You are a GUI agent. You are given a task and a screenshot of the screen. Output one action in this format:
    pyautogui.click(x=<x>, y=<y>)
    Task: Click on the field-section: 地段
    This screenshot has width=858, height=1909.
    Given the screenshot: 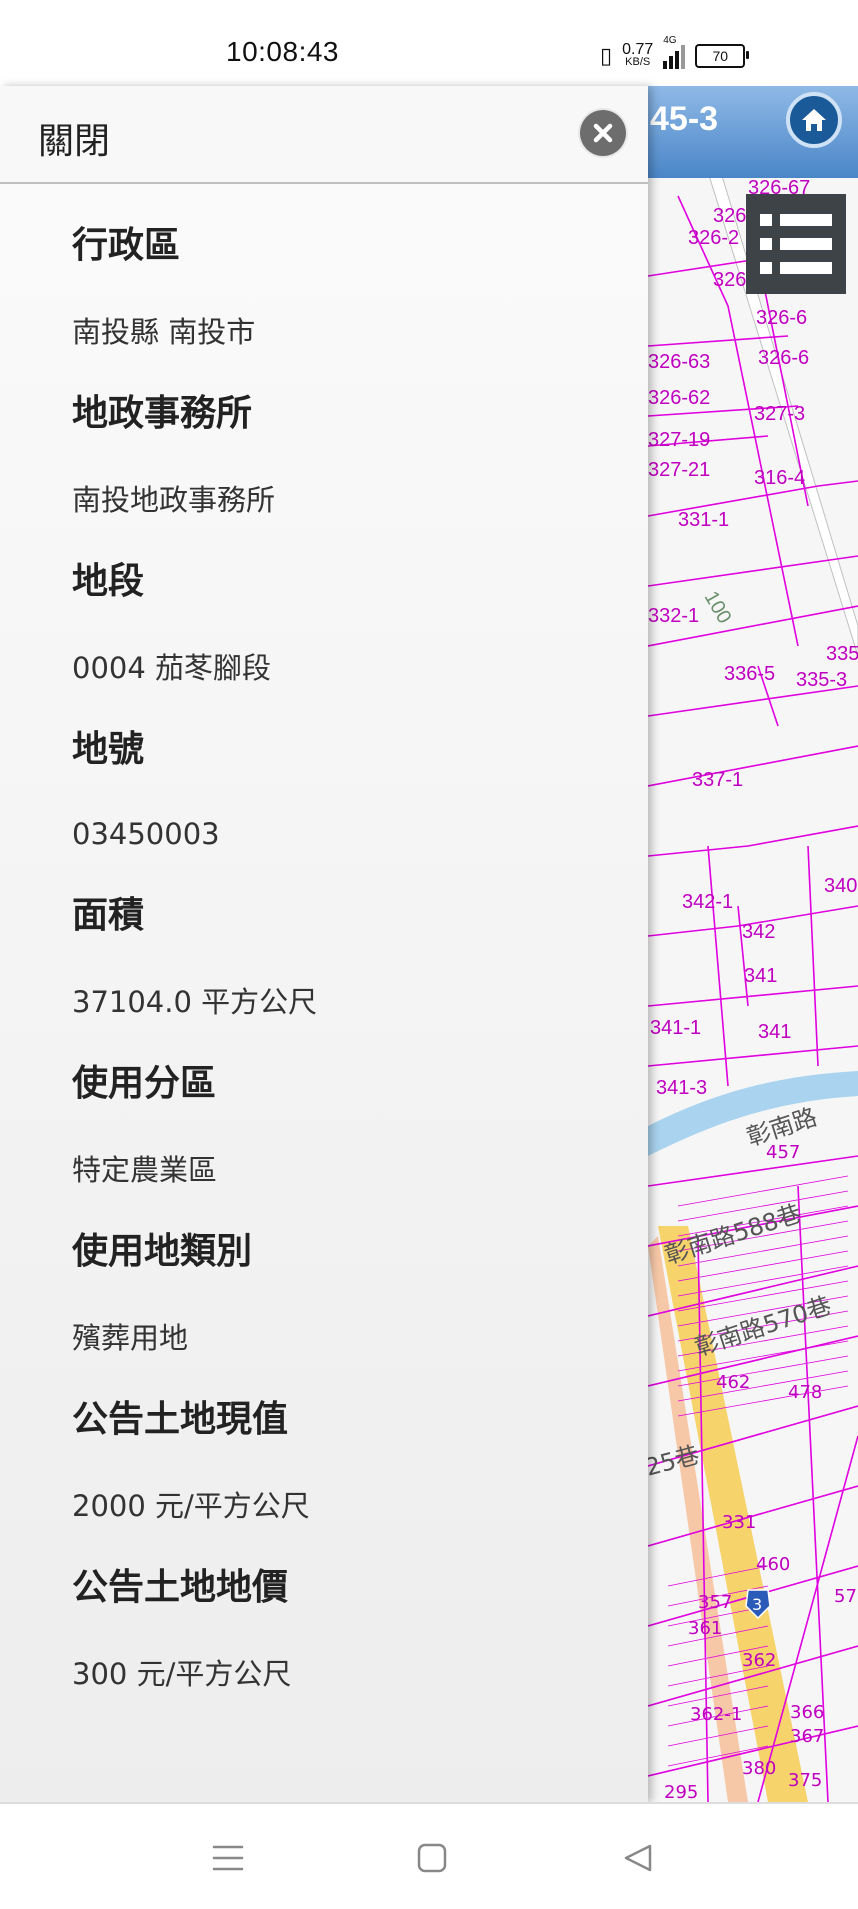 What is the action you would take?
    pyautogui.click(x=108, y=582)
    